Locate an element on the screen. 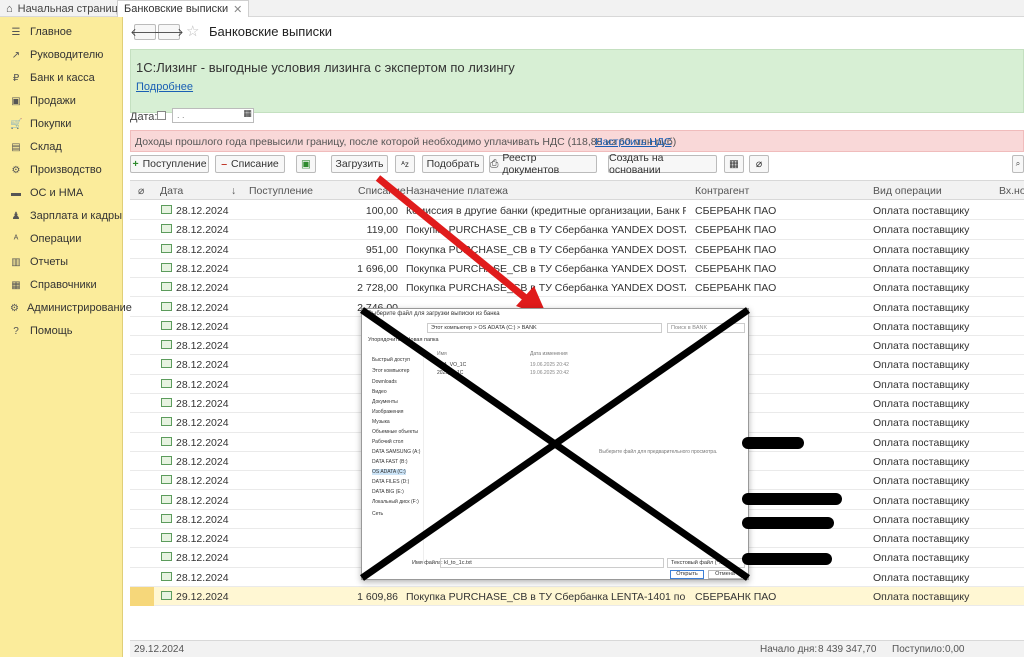  sidebar-item-bank: ₽ Банк и касса is located at coordinates (61, 78).